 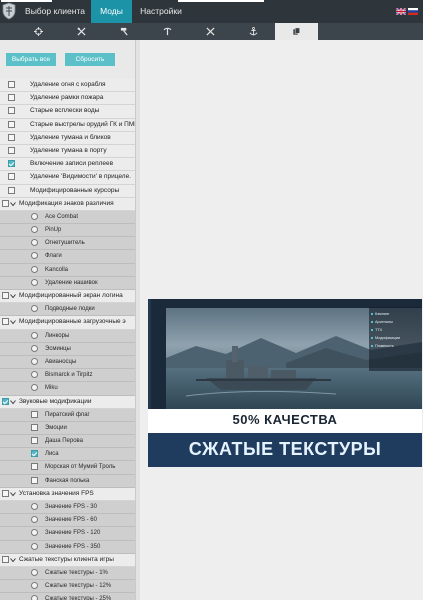 What do you see at coordinates (67, 508) in the screenshot?
I see `sub-option-row: Значение FPS - 30` at bounding box center [67, 508].